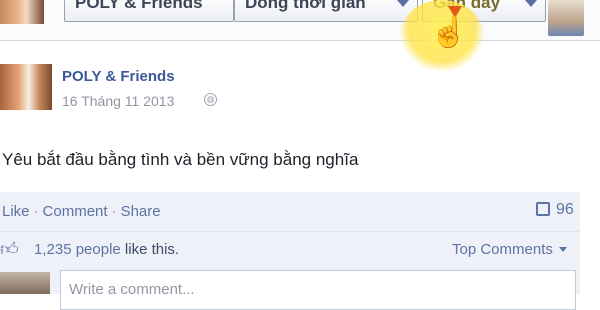  I want to click on page-thumbnail, so click(22, 12).